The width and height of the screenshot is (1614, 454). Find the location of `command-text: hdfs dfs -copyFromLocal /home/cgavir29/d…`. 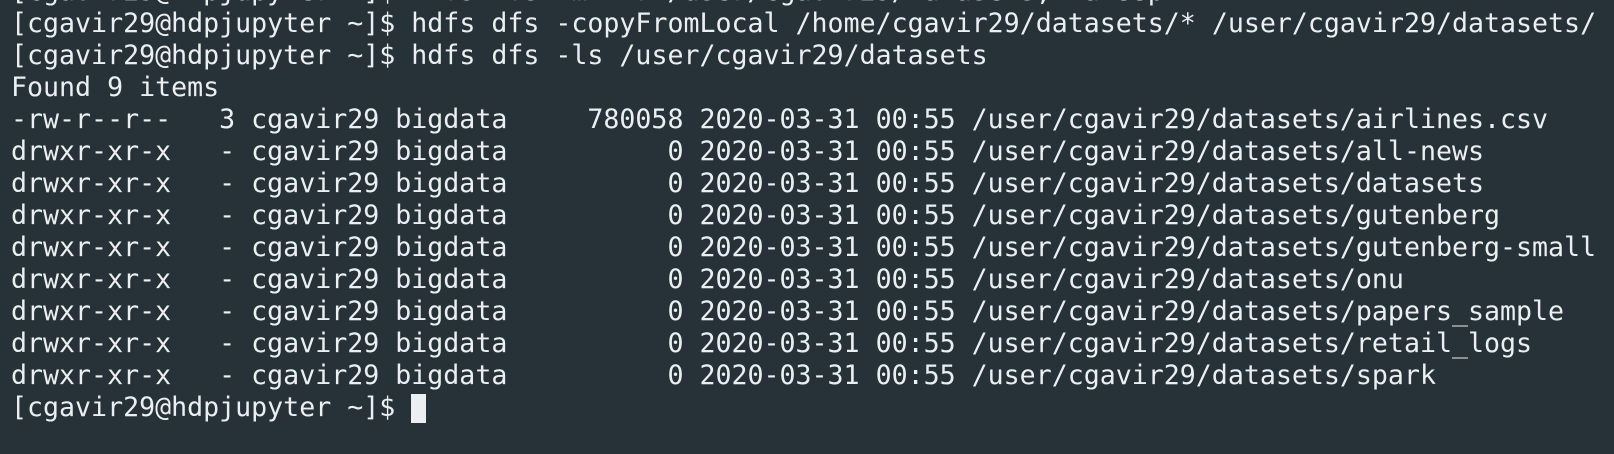

command-text: hdfs dfs -copyFromLocal /home/cgavir29/d… is located at coordinates (1004, 23).